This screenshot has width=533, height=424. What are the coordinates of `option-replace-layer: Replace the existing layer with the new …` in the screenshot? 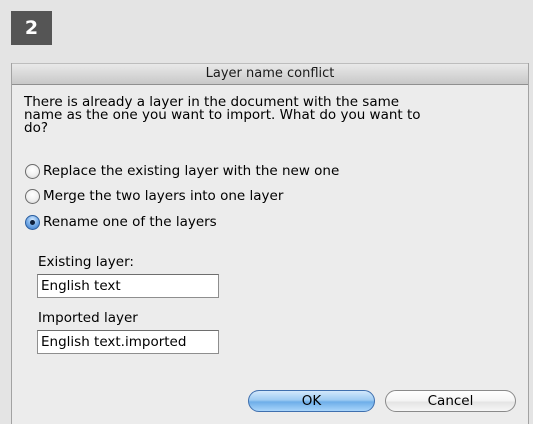 It's located at (182, 171).